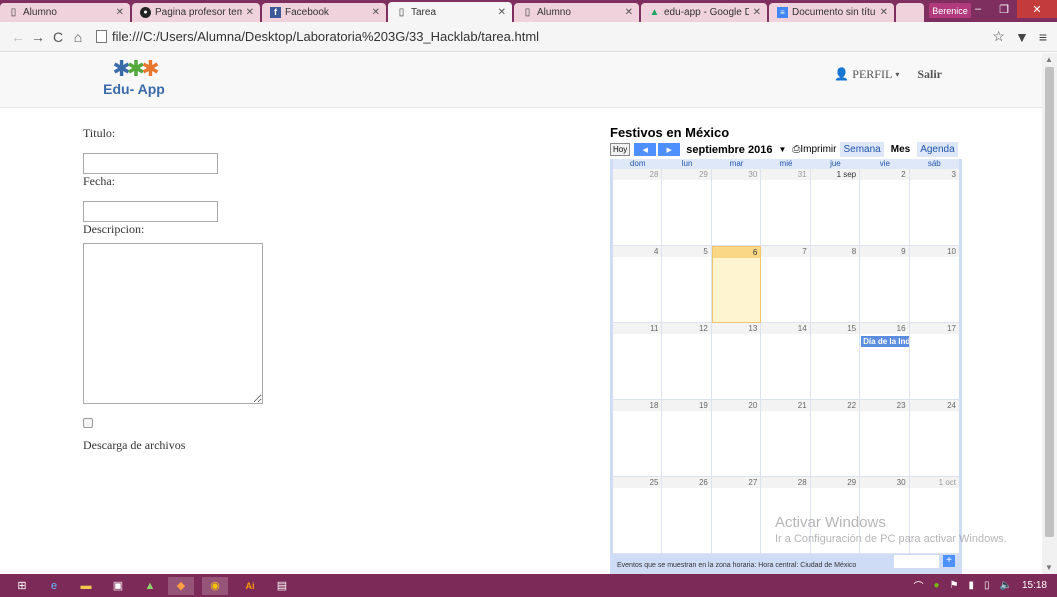  I want to click on menu-icon: ≡, so click(1043, 37).